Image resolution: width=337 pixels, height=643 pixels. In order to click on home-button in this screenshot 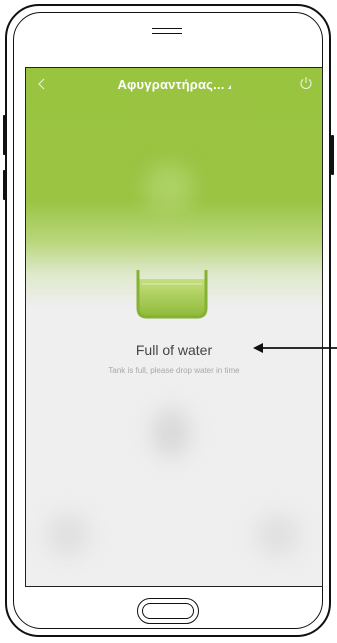, I will do `click(168, 611)`.